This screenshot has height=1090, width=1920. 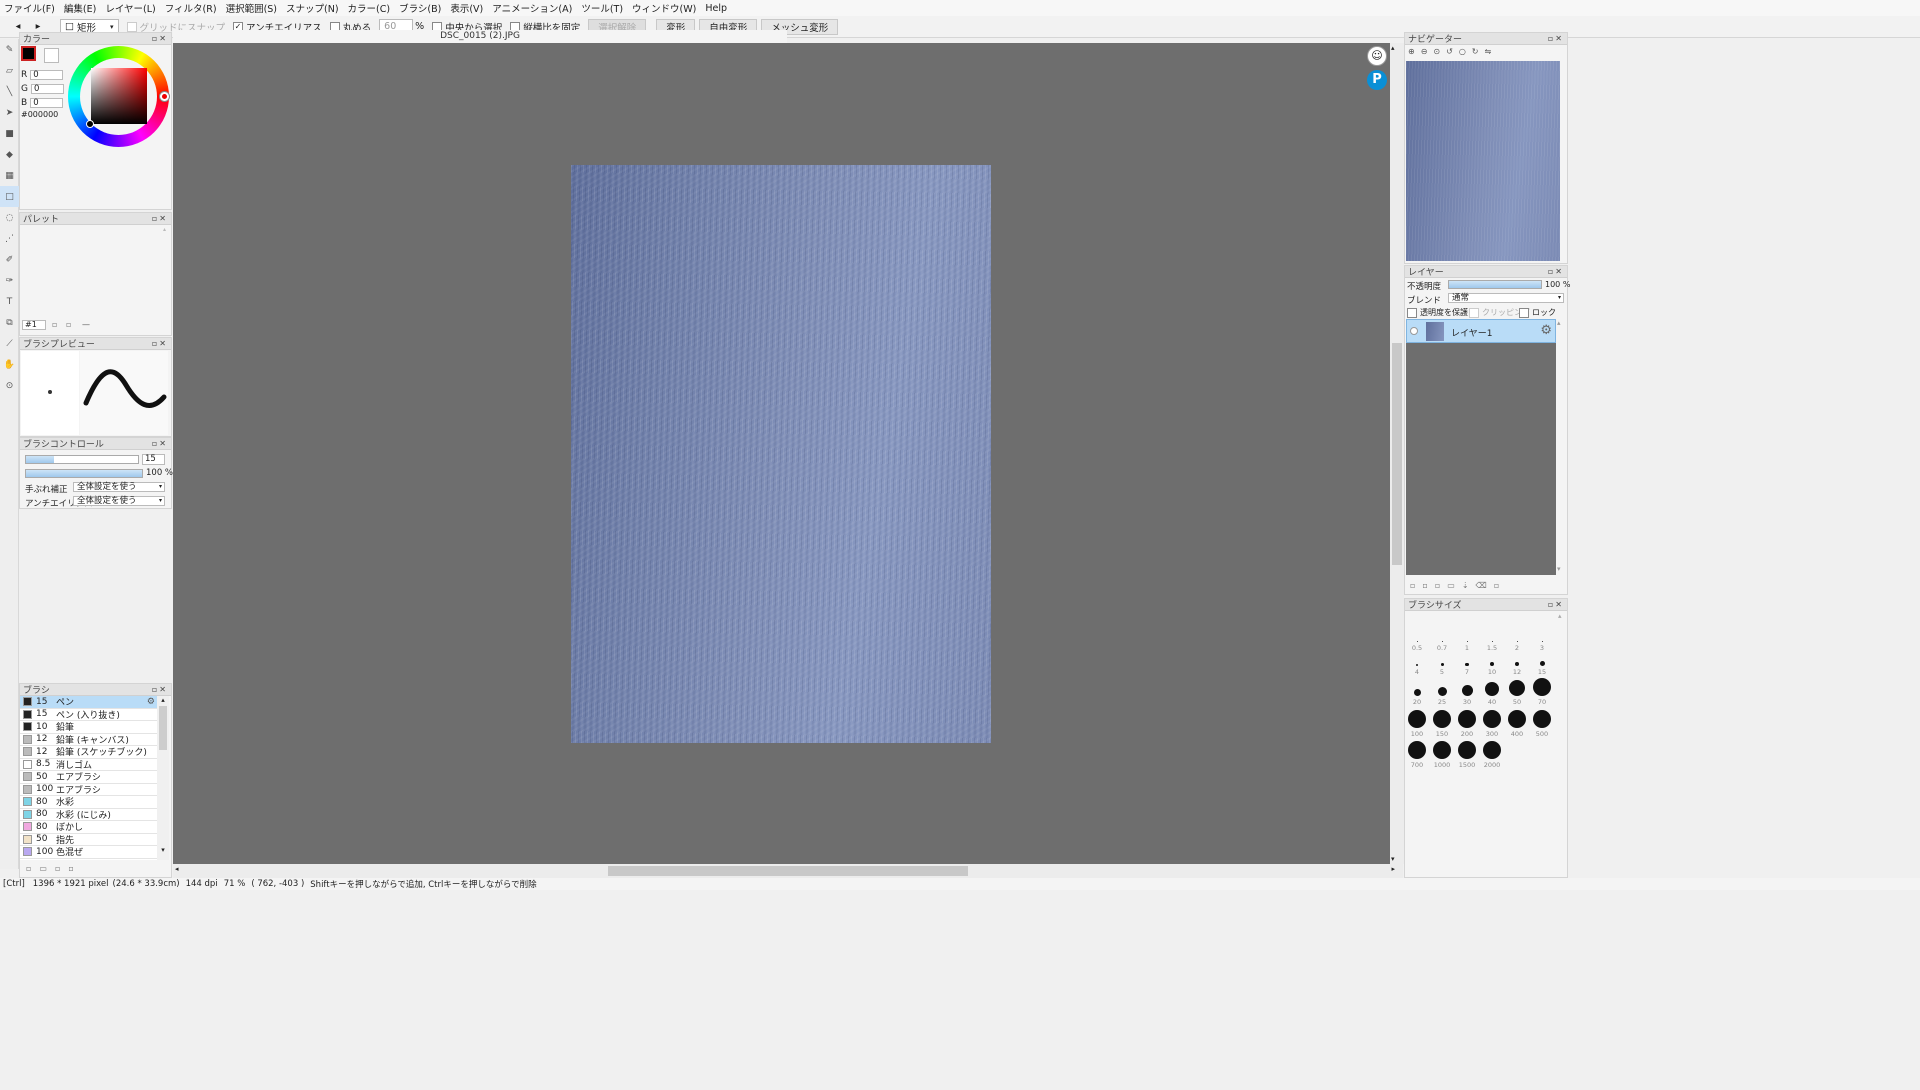 What do you see at coordinates (1546, 330) in the screenshot?
I see `layer-settings-gear-icon: ⚙` at bounding box center [1546, 330].